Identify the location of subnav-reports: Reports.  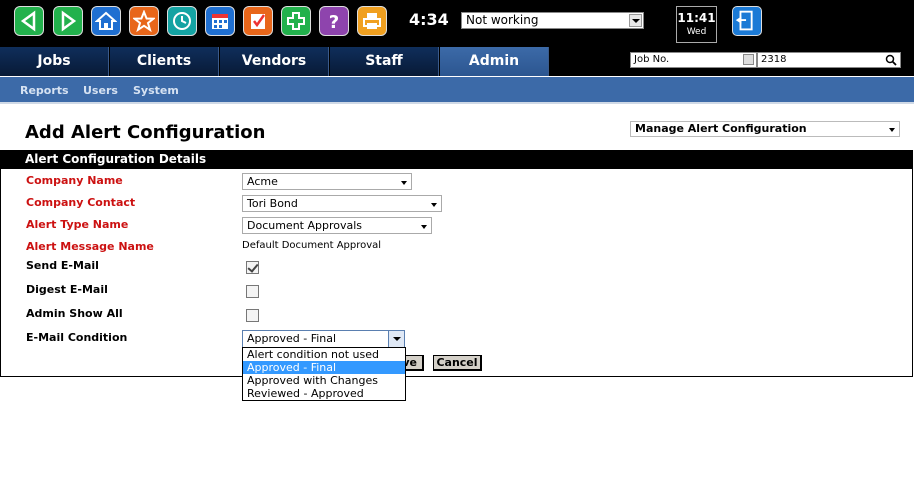
(44, 90).